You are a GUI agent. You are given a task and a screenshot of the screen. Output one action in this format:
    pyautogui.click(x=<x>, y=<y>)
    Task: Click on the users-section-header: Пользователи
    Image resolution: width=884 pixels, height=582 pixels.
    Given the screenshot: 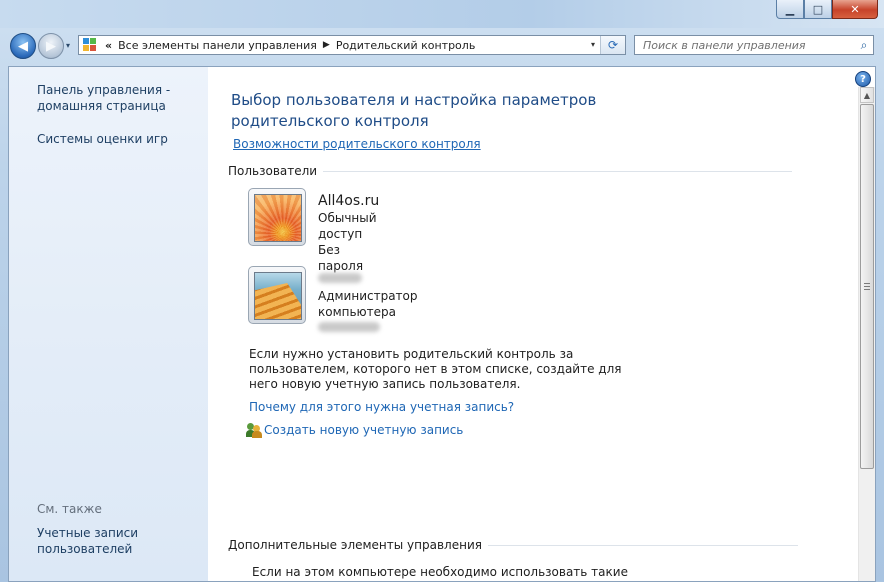 What is the action you would take?
    pyautogui.click(x=510, y=171)
    